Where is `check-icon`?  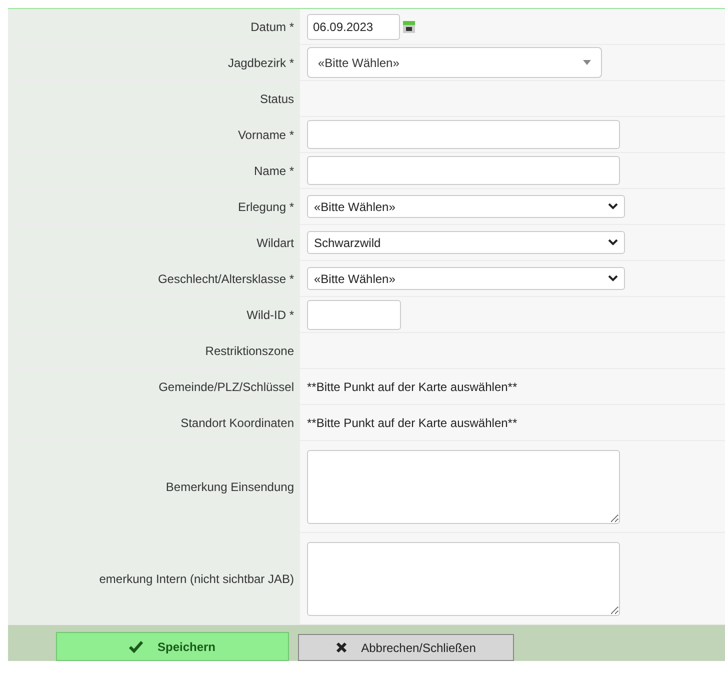 check-icon is located at coordinates (136, 646).